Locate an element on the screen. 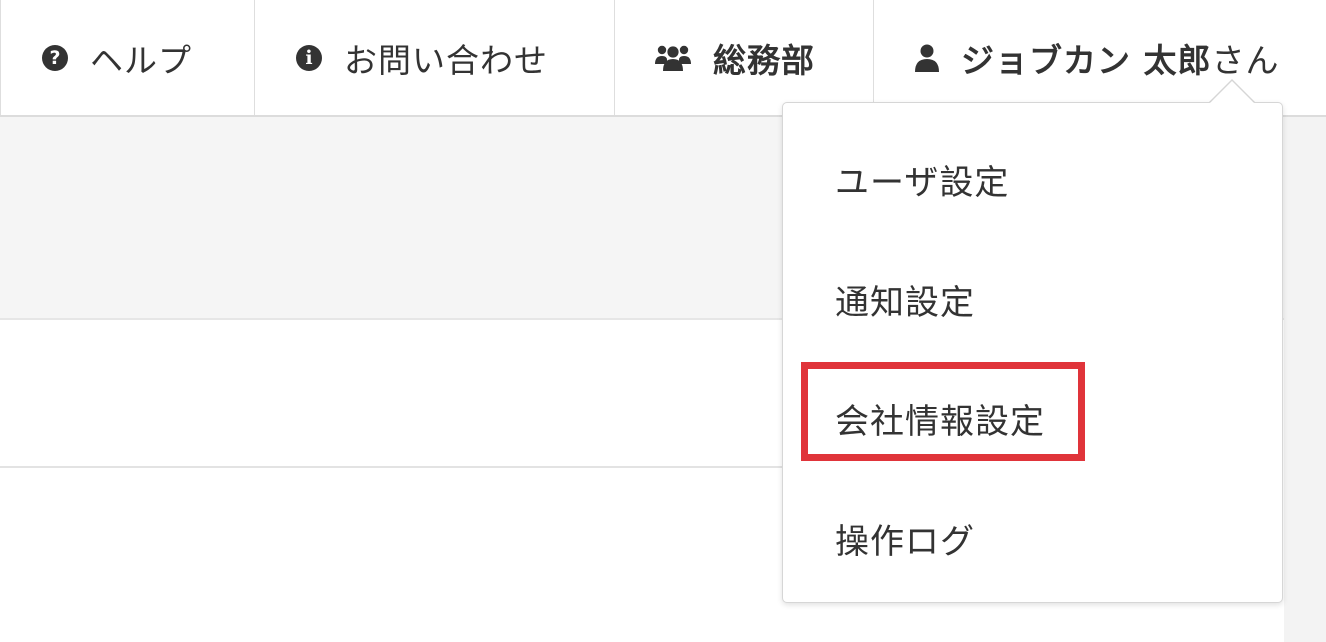 Image resolution: width=1326 pixels, height=642 pixels. user-icon is located at coordinates (927, 58).